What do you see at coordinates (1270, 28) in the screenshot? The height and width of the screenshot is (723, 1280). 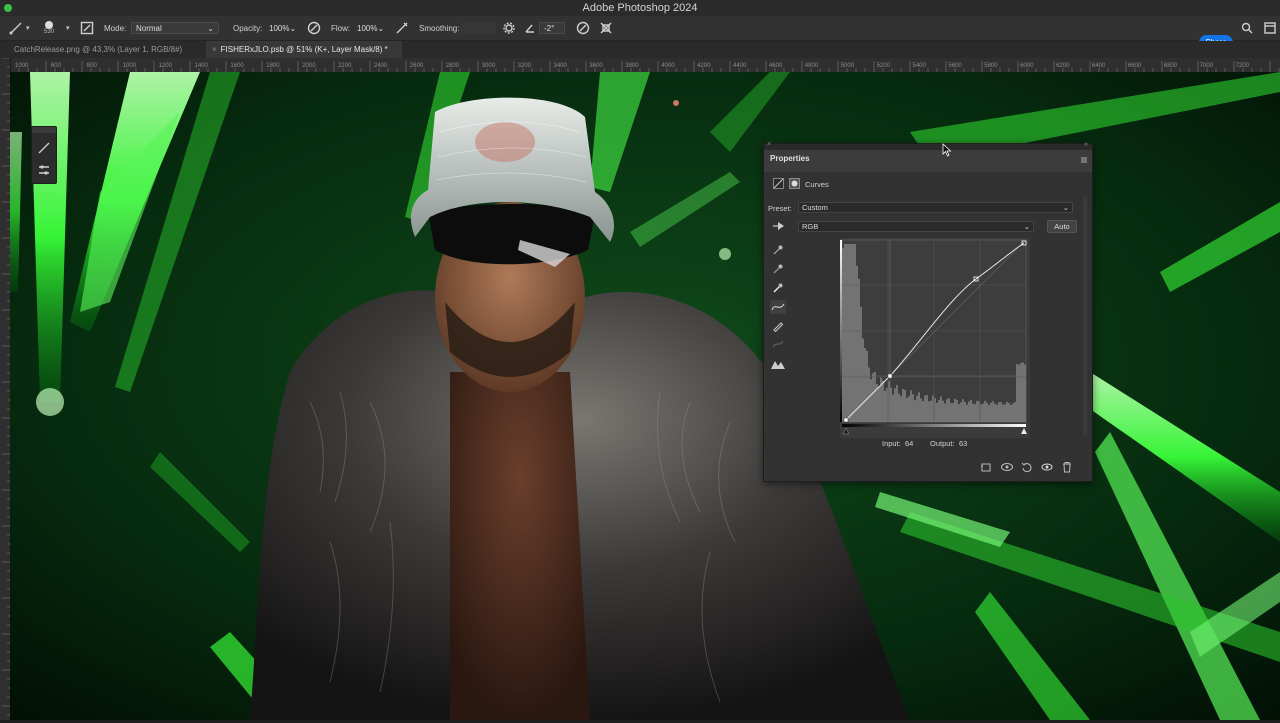 I see `workspace-icon` at bounding box center [1270, 28].